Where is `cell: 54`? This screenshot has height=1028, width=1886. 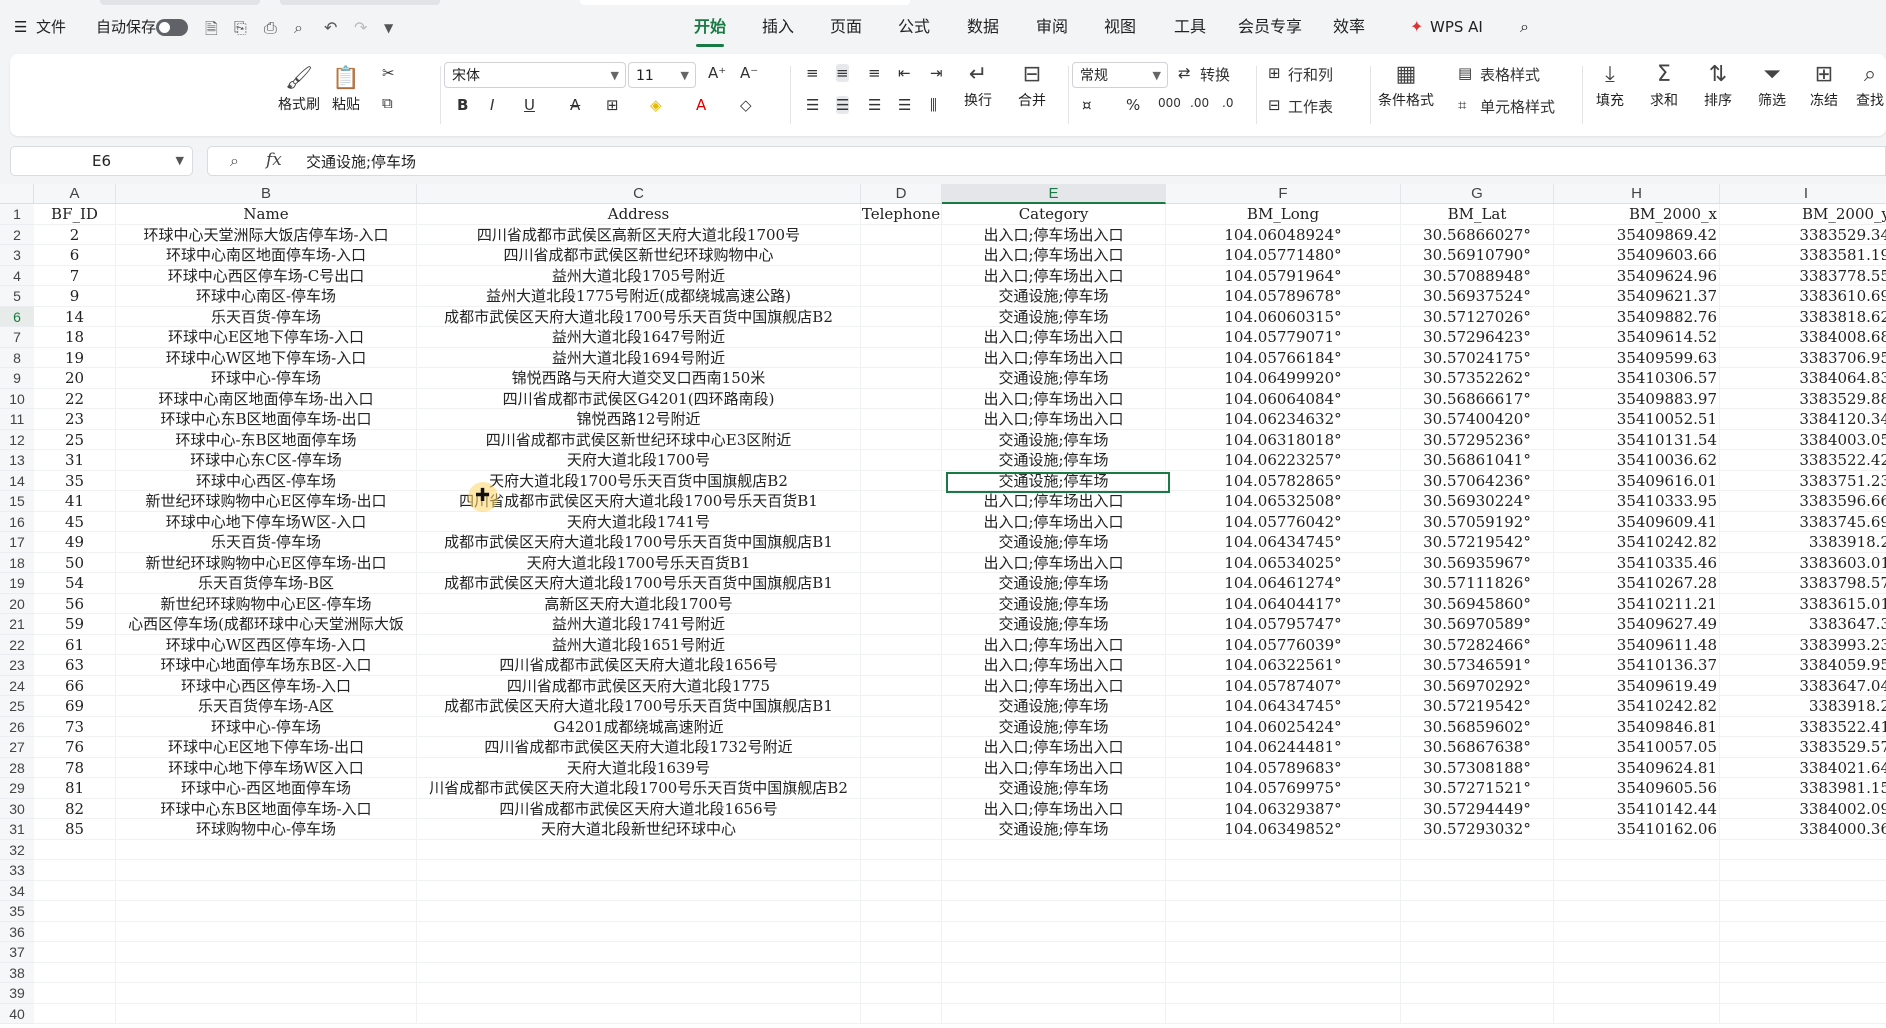
cell: 54 is located at coordinates (75, 583).